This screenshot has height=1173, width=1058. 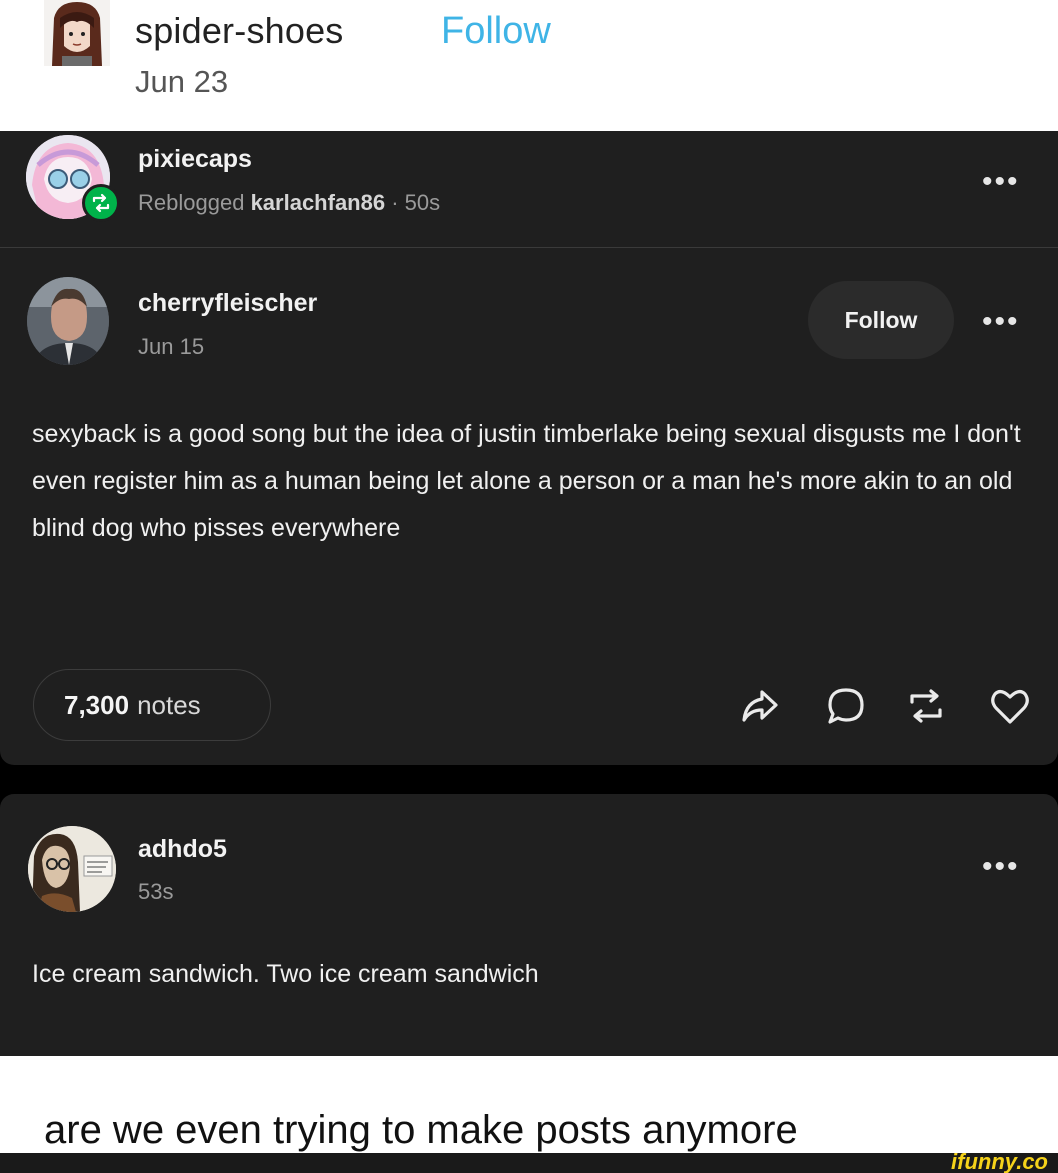 What do you see at coordinates (182, 849) in the screenshot?
I see `replier-username: adhdo5` at bounding box center [182, 849].